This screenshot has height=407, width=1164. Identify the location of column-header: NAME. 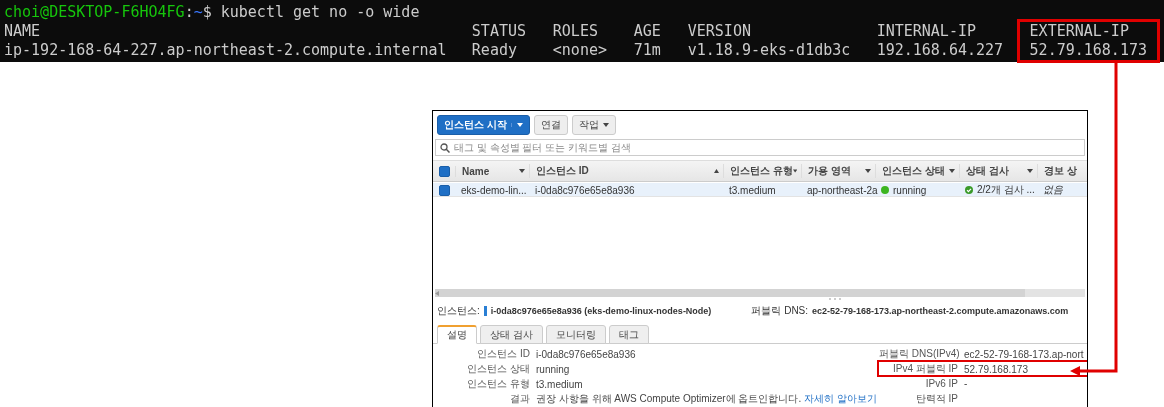
(23, 31).